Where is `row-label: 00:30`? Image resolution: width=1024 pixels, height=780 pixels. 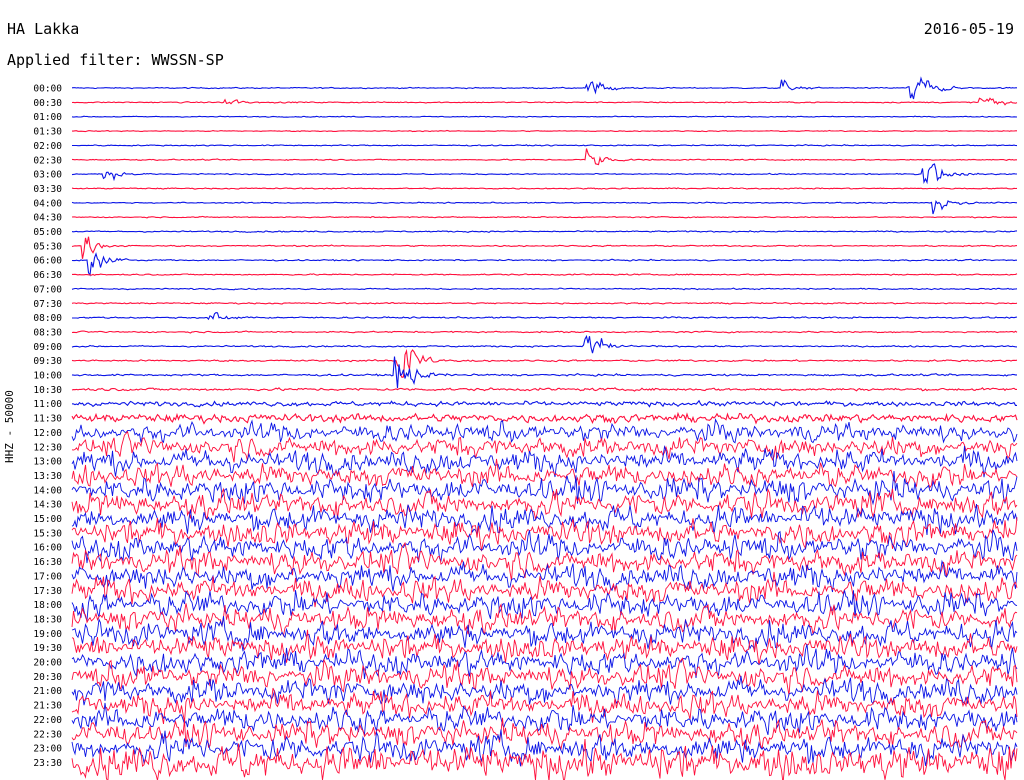
row-label: 00:30 is located at coordinates (47, 103).